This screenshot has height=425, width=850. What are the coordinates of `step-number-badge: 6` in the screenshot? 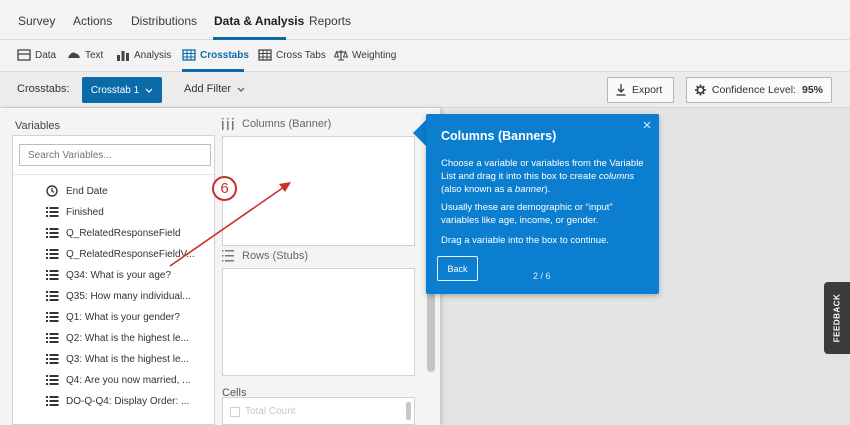 It's located at (224, 188).